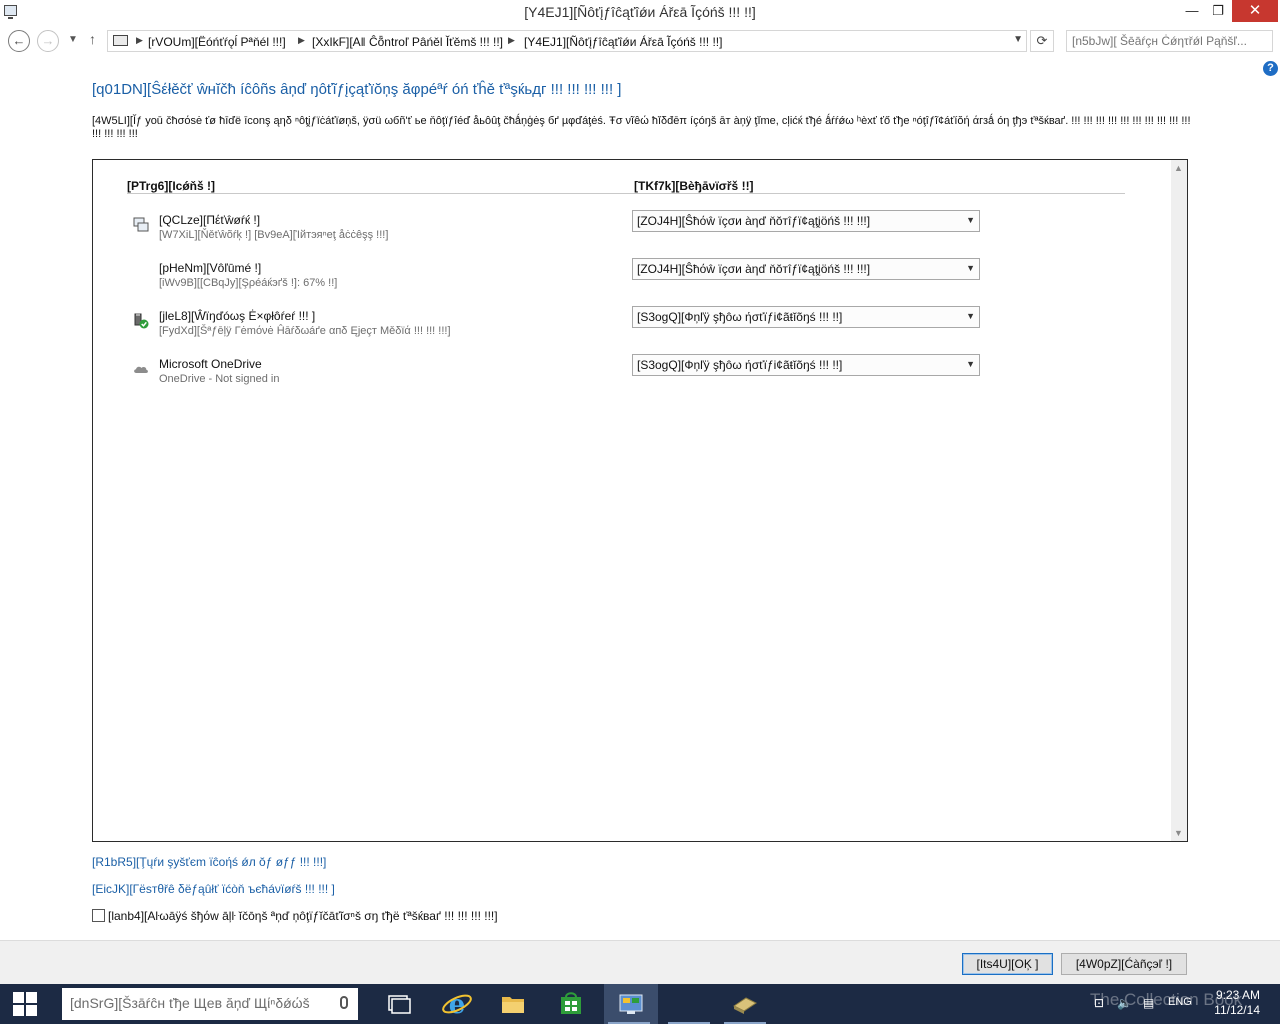 The image size is (1280, 1027). Describe the element at coordinates (640, 962) in the screenshot. I see `dialog-button-bar: [Its4U][OĶ ] [4W0pZ][Ćàñçэľ !]` at that location.